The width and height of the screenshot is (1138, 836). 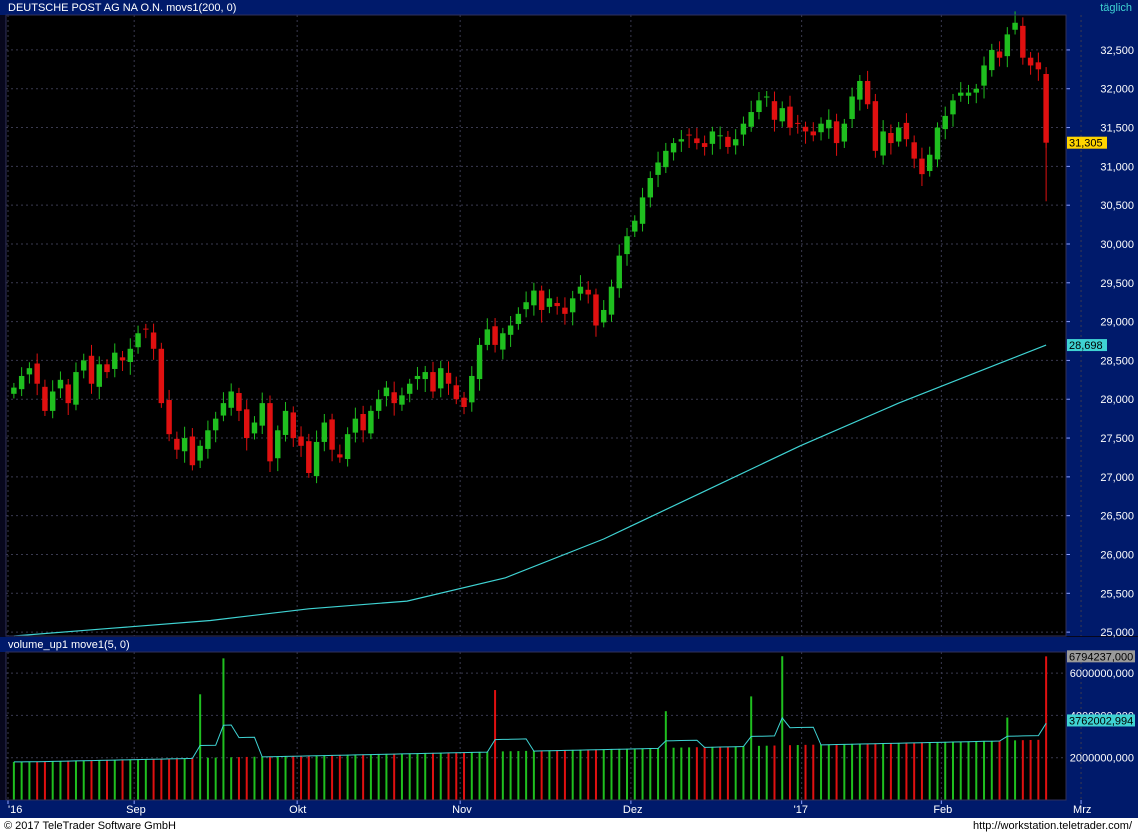 What do you see at coordinates (1117, 284) in the screenshot?
I see `price-tick-label: 29,500` at bounding box center [1117, 284].